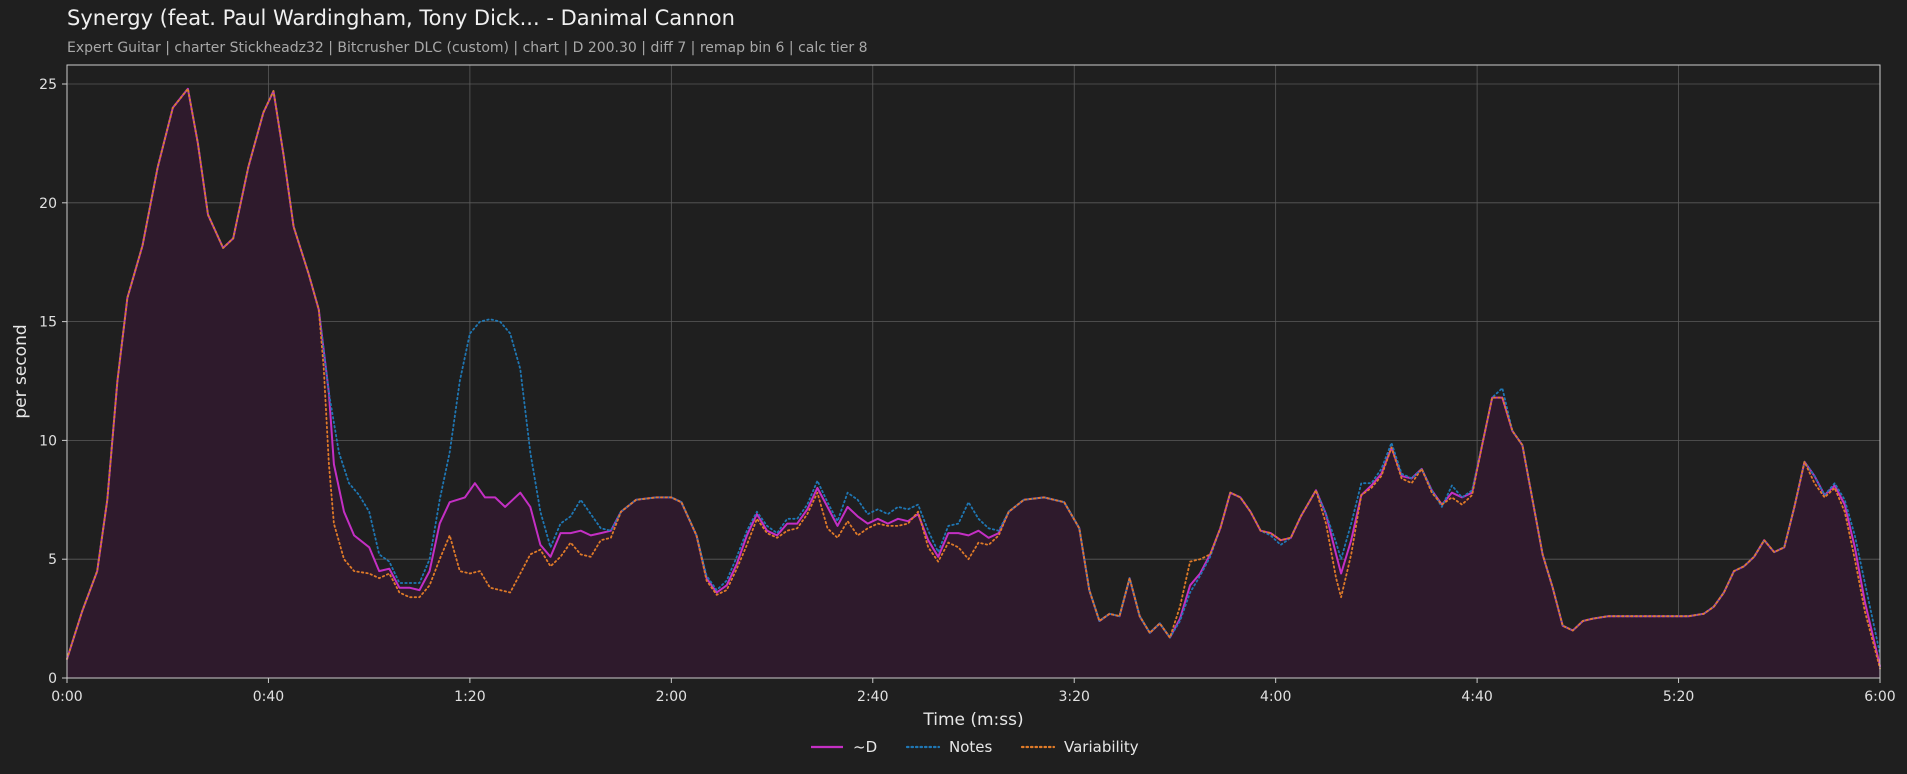  What do you see at coordinates (48, 441) in the screenshot?
I see `y-tick-label: 10` at bounding box center [48, 441].